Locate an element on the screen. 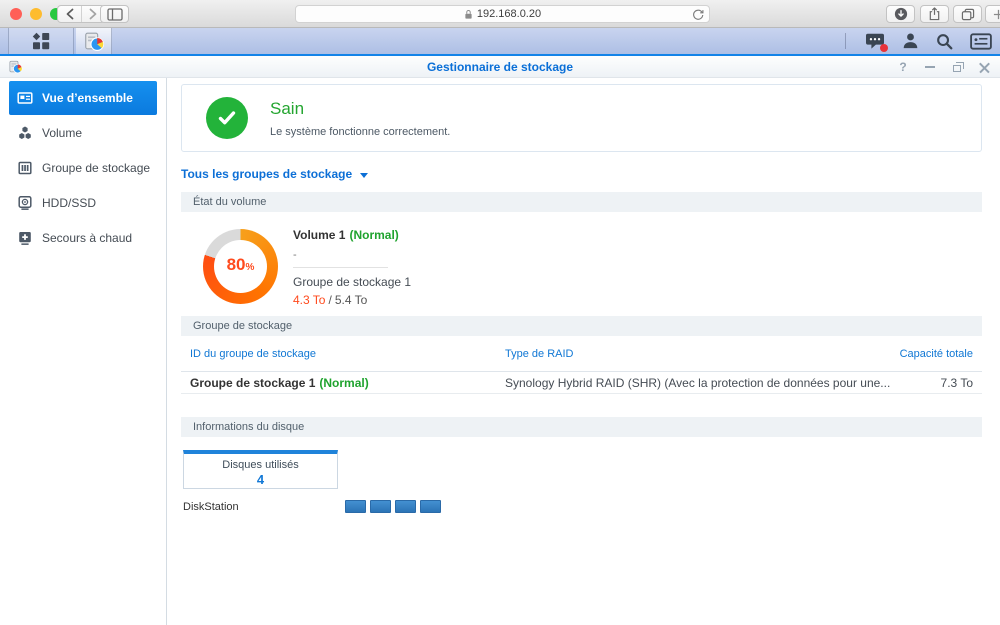  storage-manager-taskbar-button is located at coordinates (94, 41).